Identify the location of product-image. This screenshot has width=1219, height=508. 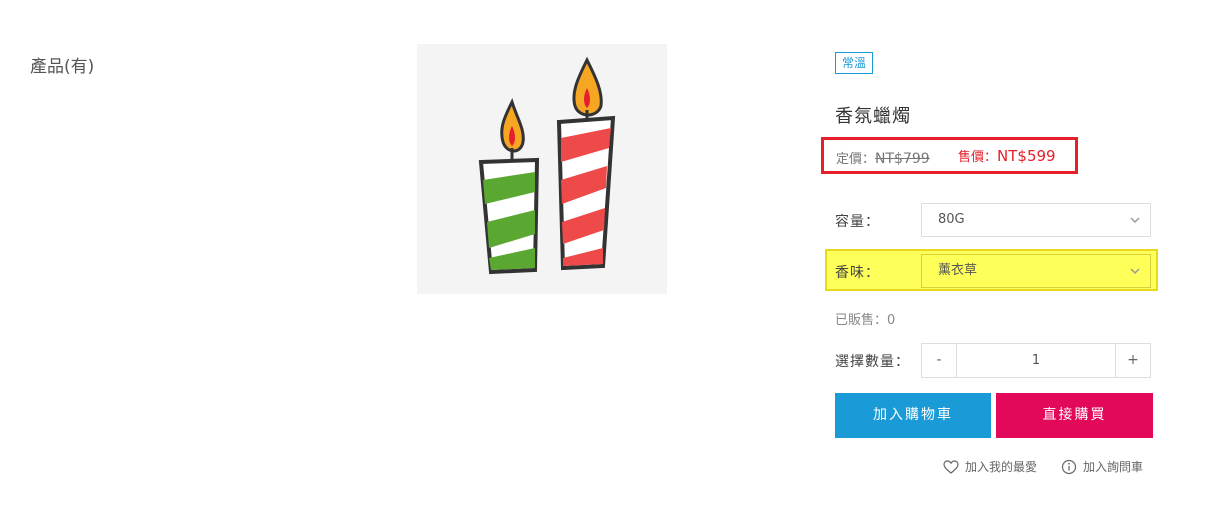
(542, 169).